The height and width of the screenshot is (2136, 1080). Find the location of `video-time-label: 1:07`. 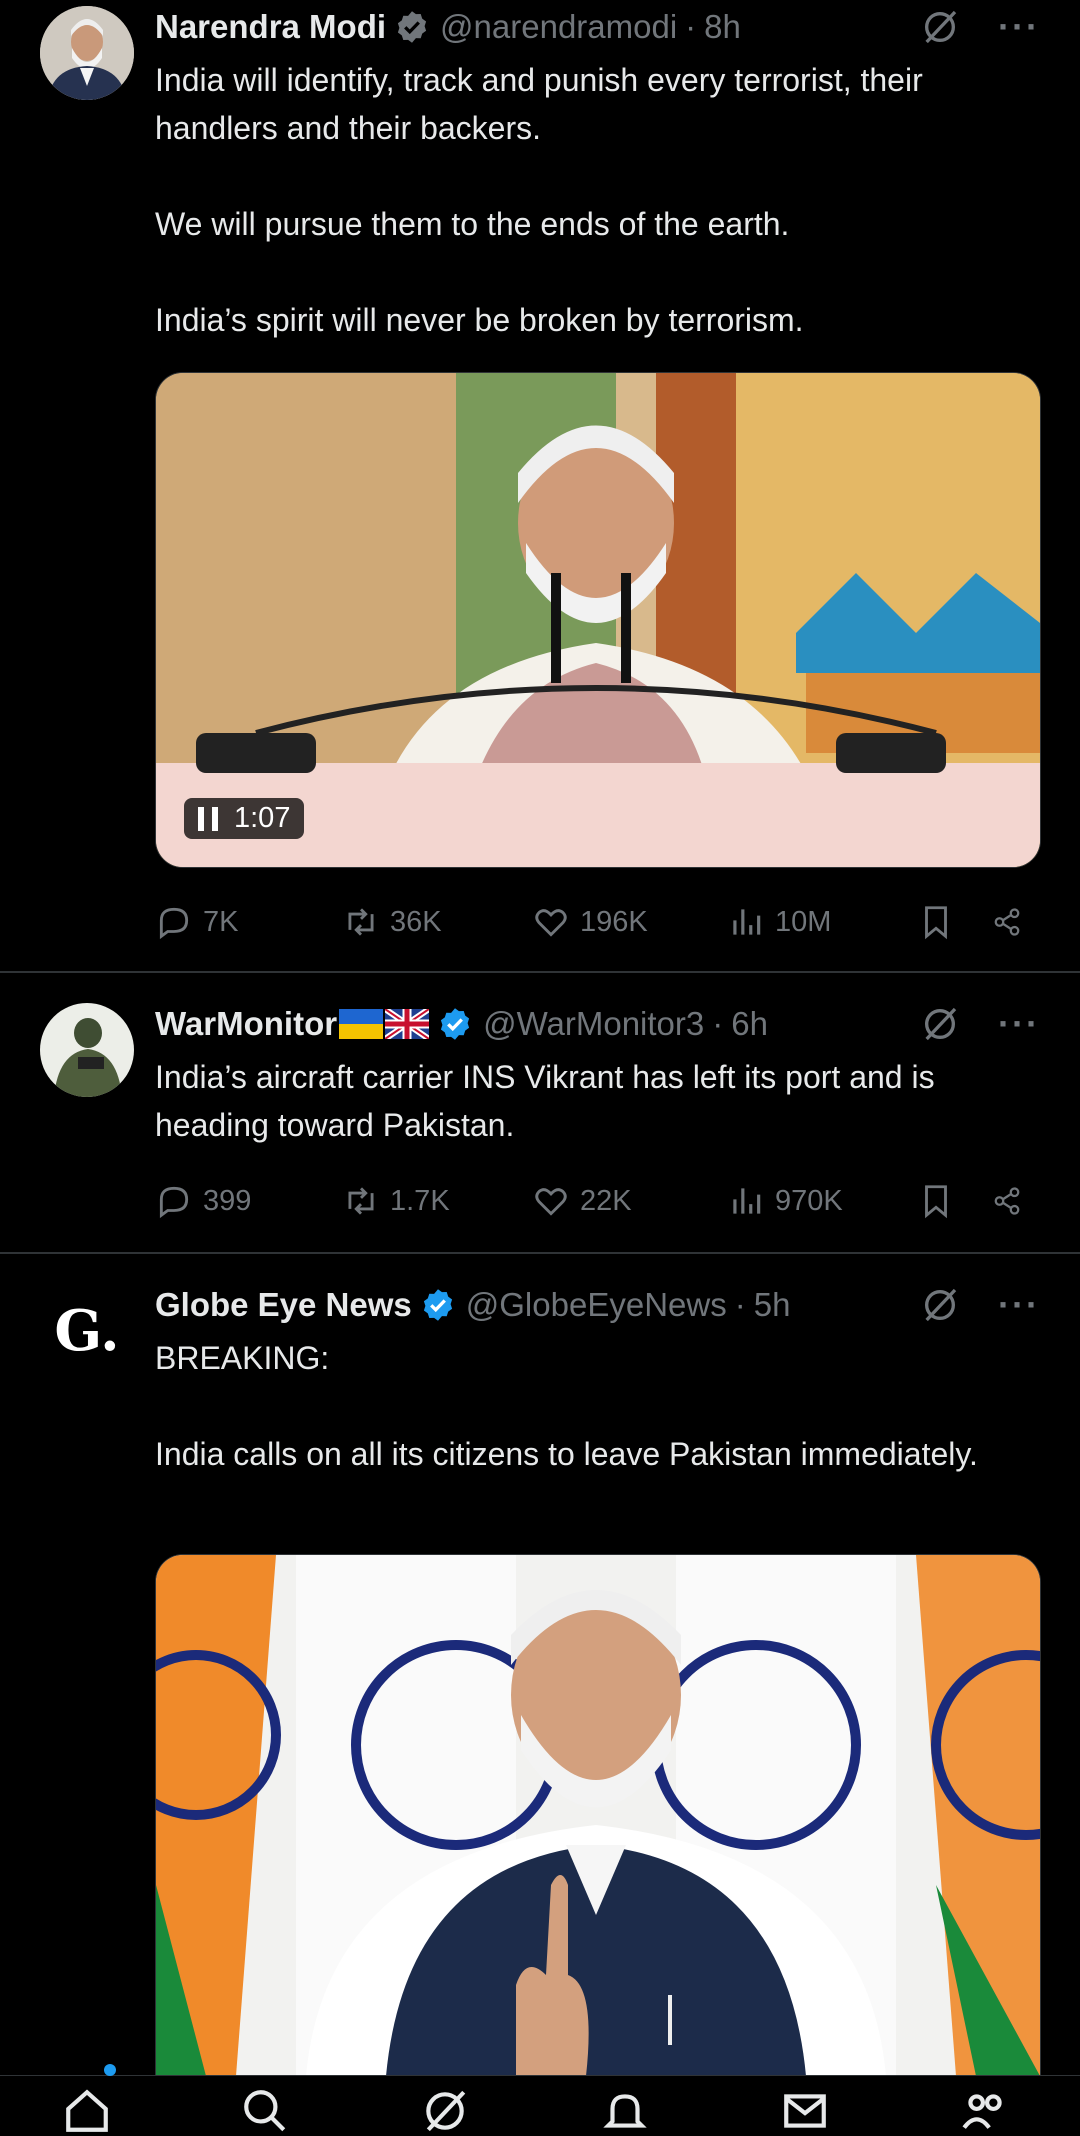

video-time-label: 1:07 is located at coordinates (262, 818).